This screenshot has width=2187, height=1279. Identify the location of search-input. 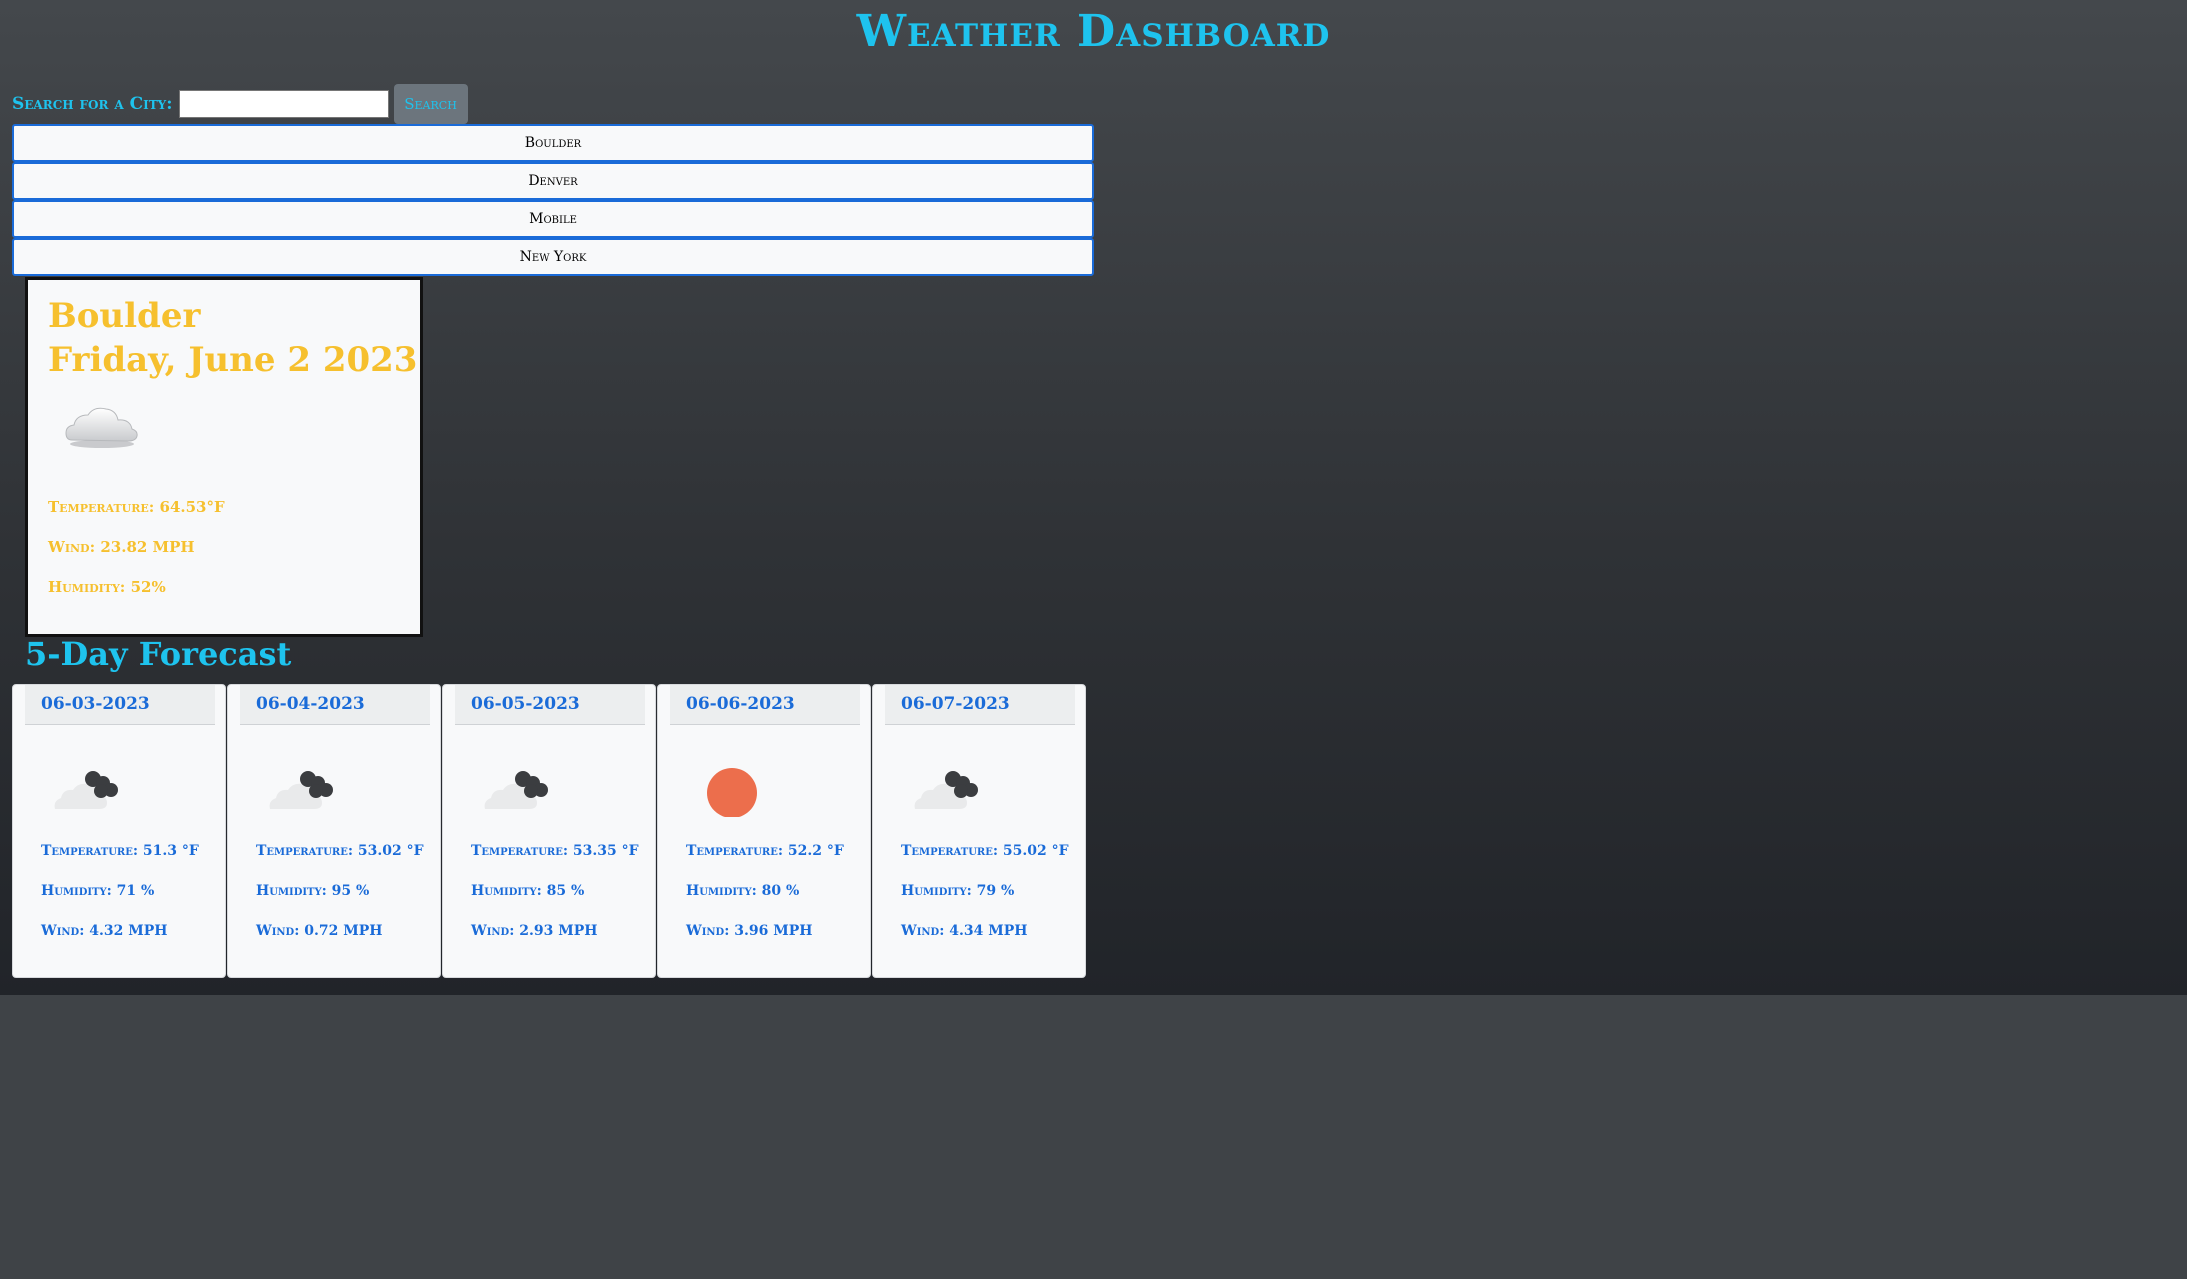
(283, 104).